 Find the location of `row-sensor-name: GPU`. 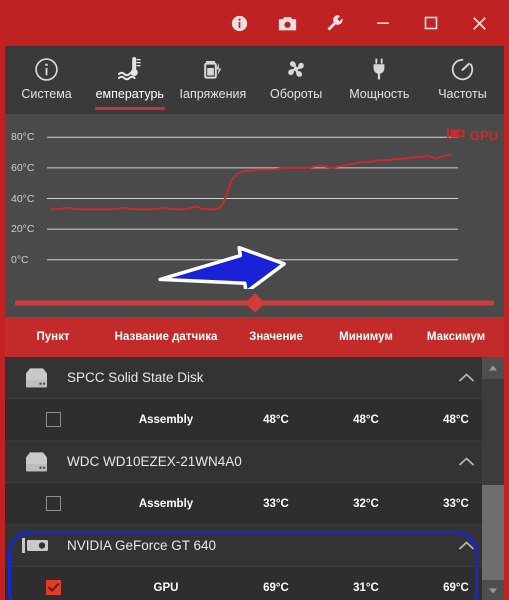

row-sensor-name: GPU is located at coordinates (166, 587).